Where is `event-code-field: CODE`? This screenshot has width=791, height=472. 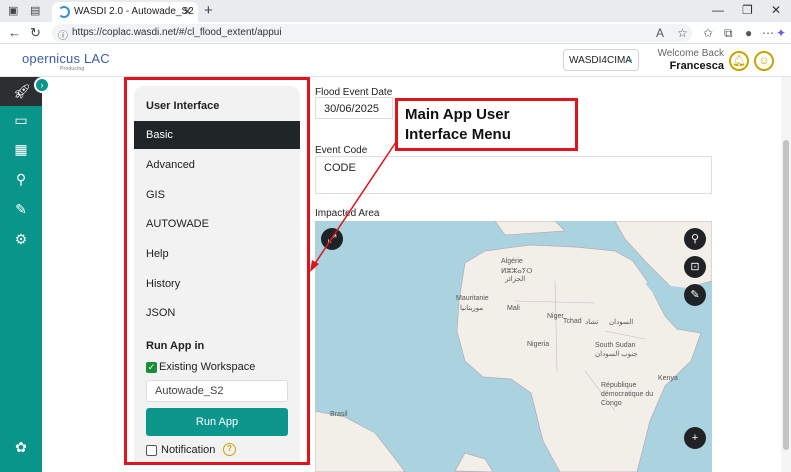
event-code-field: CODE is located at coordinates (513, 175).